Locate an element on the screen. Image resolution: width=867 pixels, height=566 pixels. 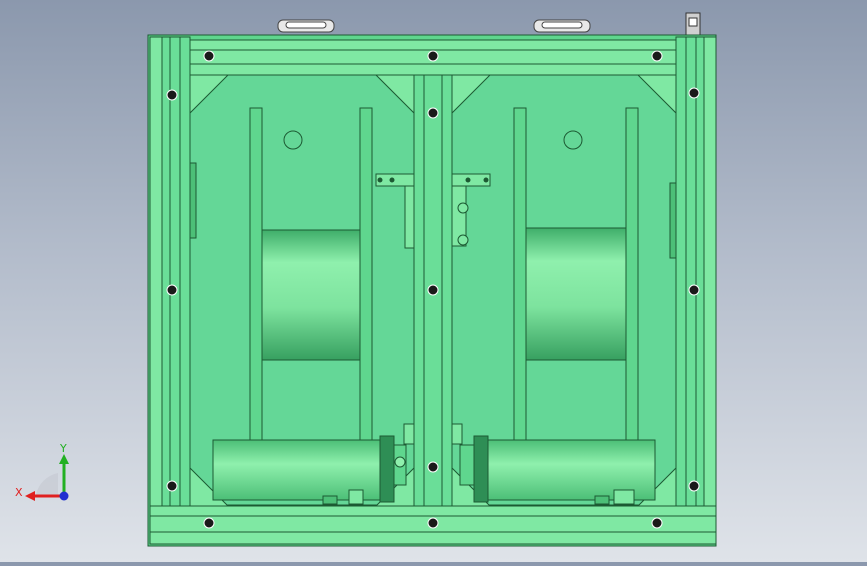
x-axis-arrowhead-icon is located at coordinates (30, 496).